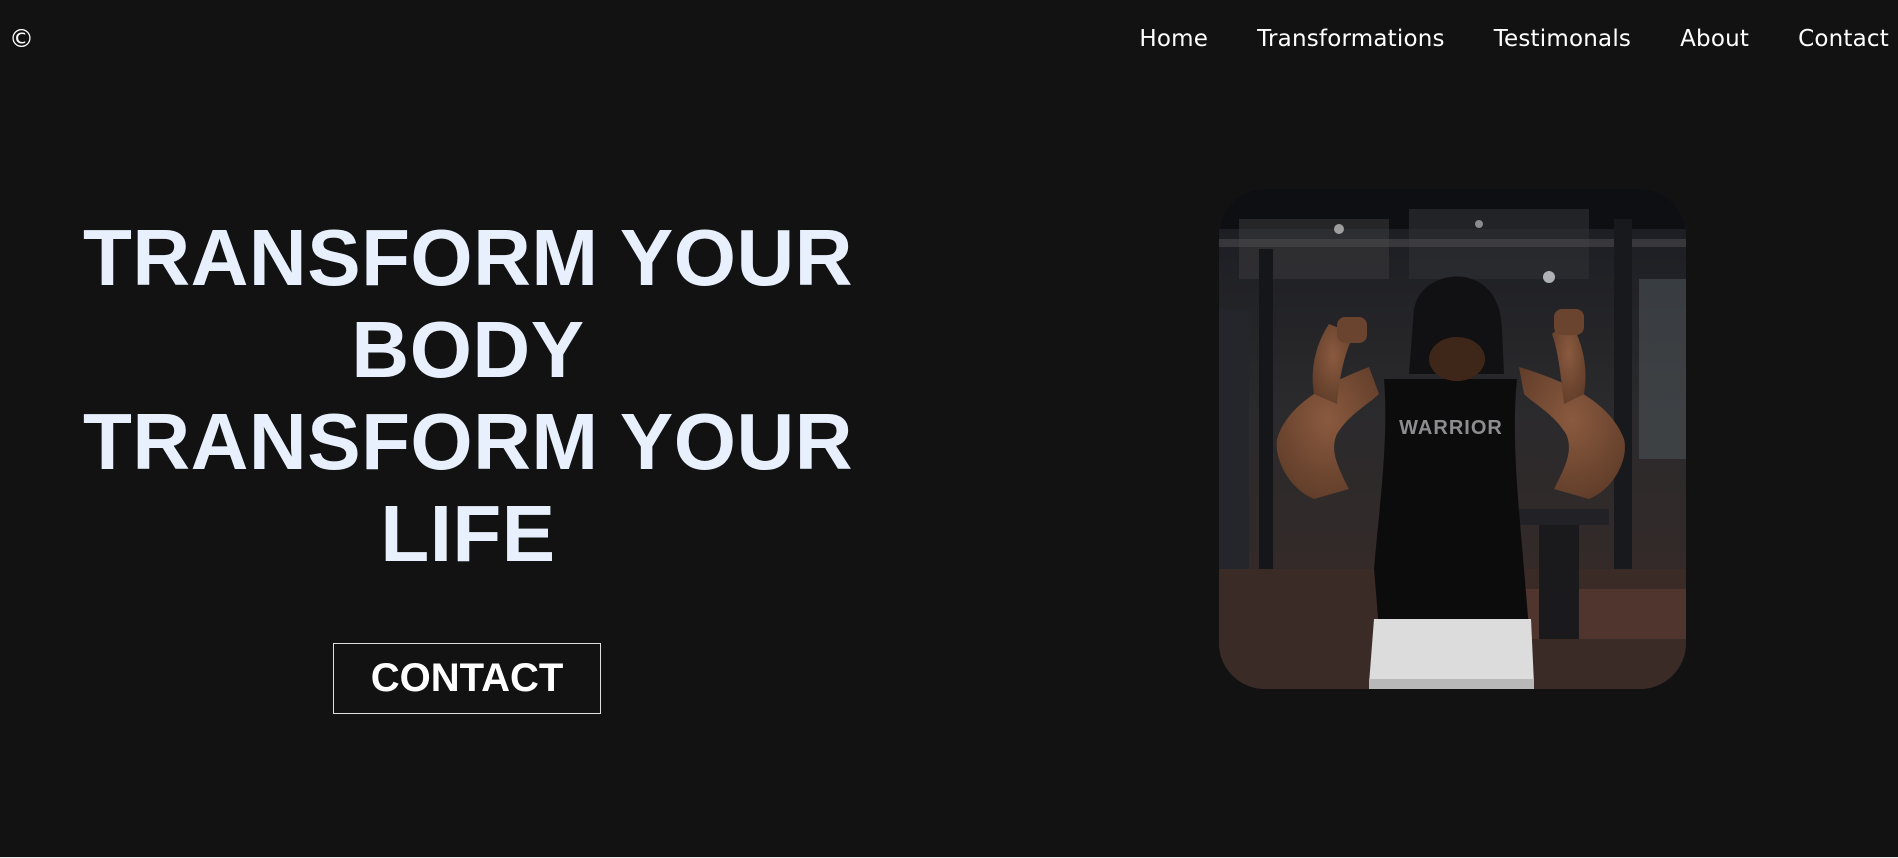  Describe the element at coordinates (1173, 39) in the screenshot. I see `nav-home-link: Home` at that location.